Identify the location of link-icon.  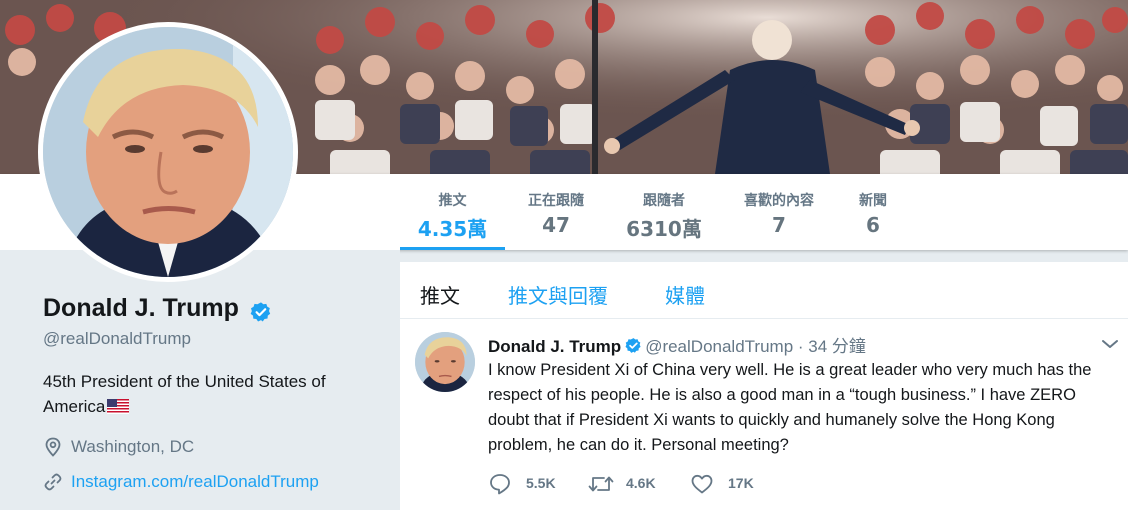
(53, 482).